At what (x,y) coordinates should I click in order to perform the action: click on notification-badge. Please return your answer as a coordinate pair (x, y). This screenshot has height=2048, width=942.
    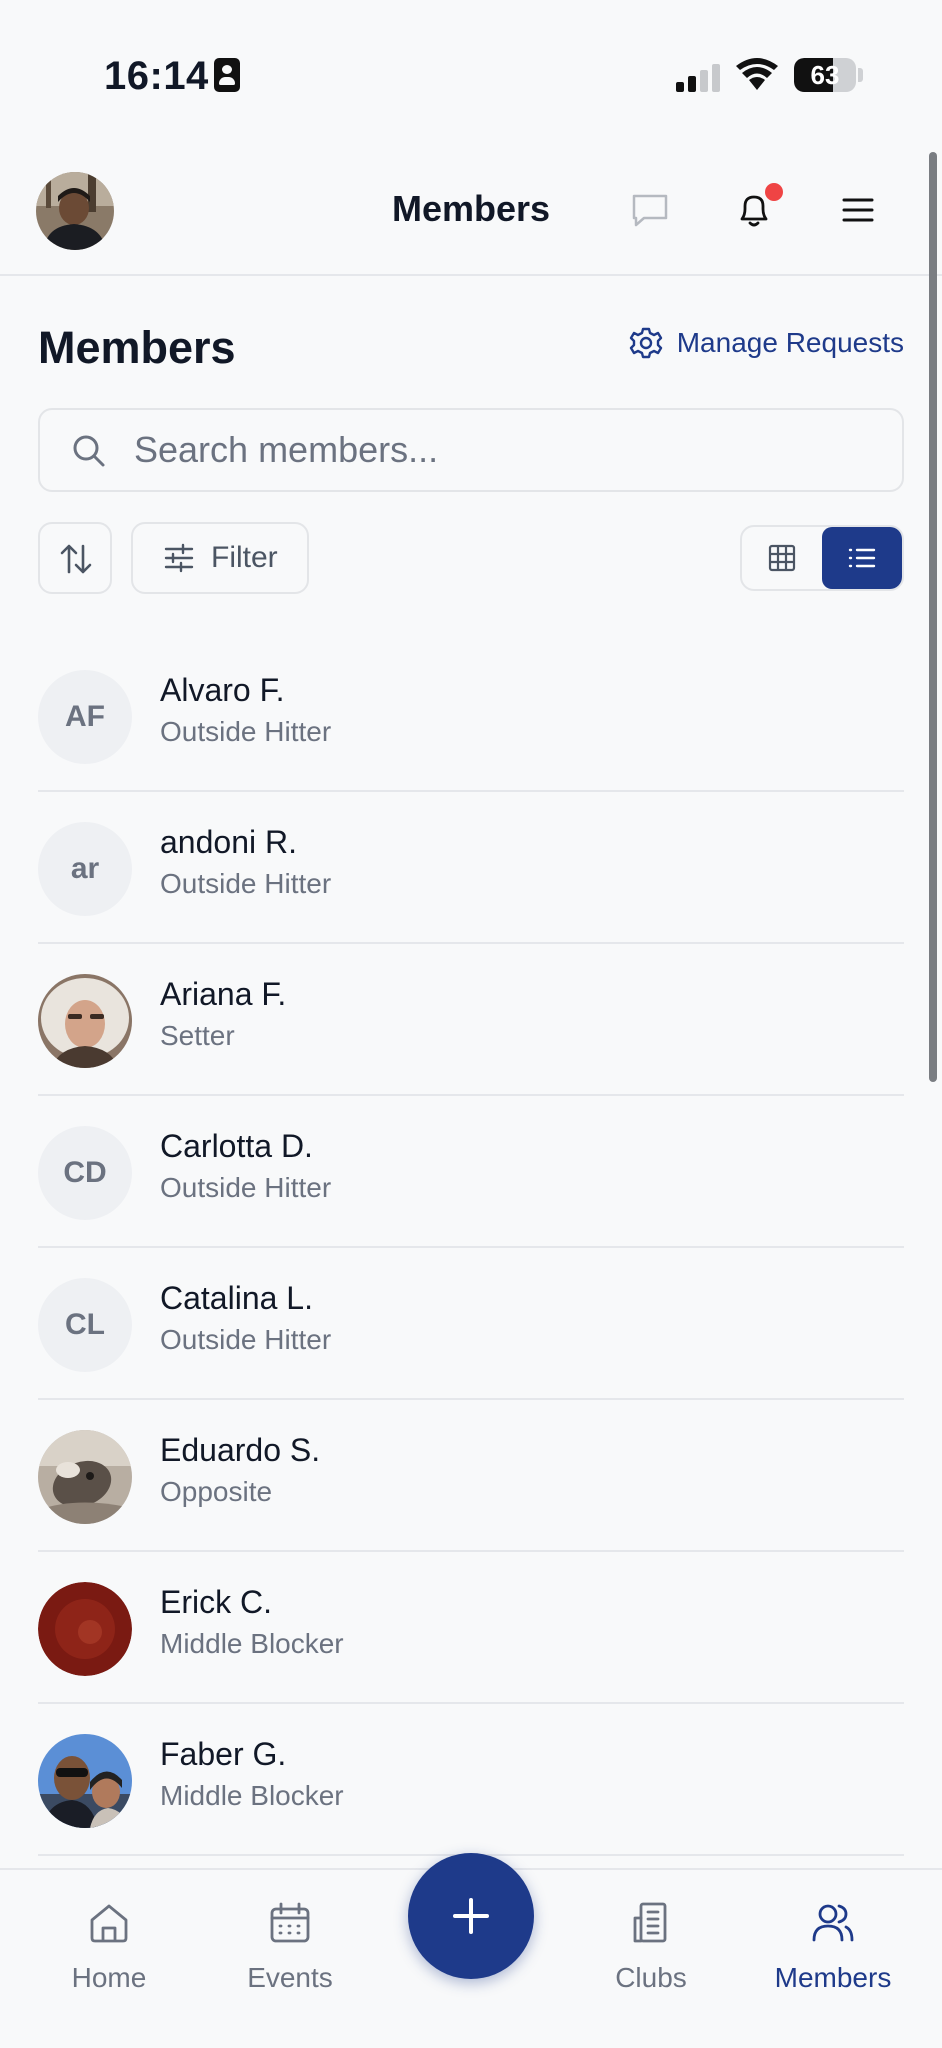
    Looking at the image, I should click on (774, 192).